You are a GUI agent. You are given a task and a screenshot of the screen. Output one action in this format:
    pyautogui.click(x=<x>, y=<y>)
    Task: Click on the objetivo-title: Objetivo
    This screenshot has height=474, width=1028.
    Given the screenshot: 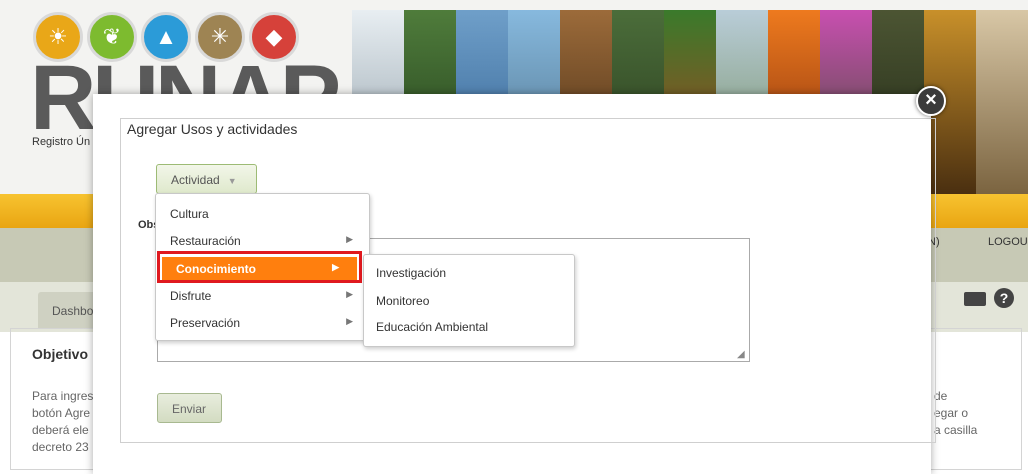 What is the action you would take?
    pyautogui.click(x=60, y=354)
    